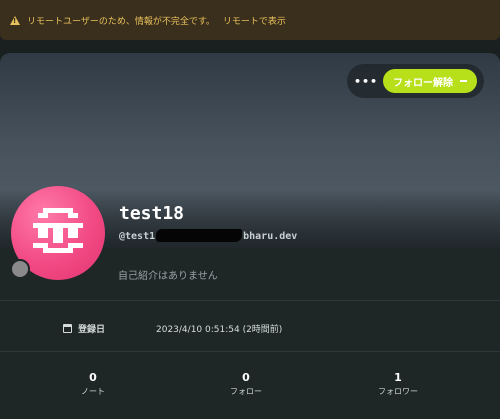 The width and height of the screenshot is (500, 419). Describe the element at coordinates (92, 329) in the screenshot. I see `joined-label-text: 登録日` at that location.